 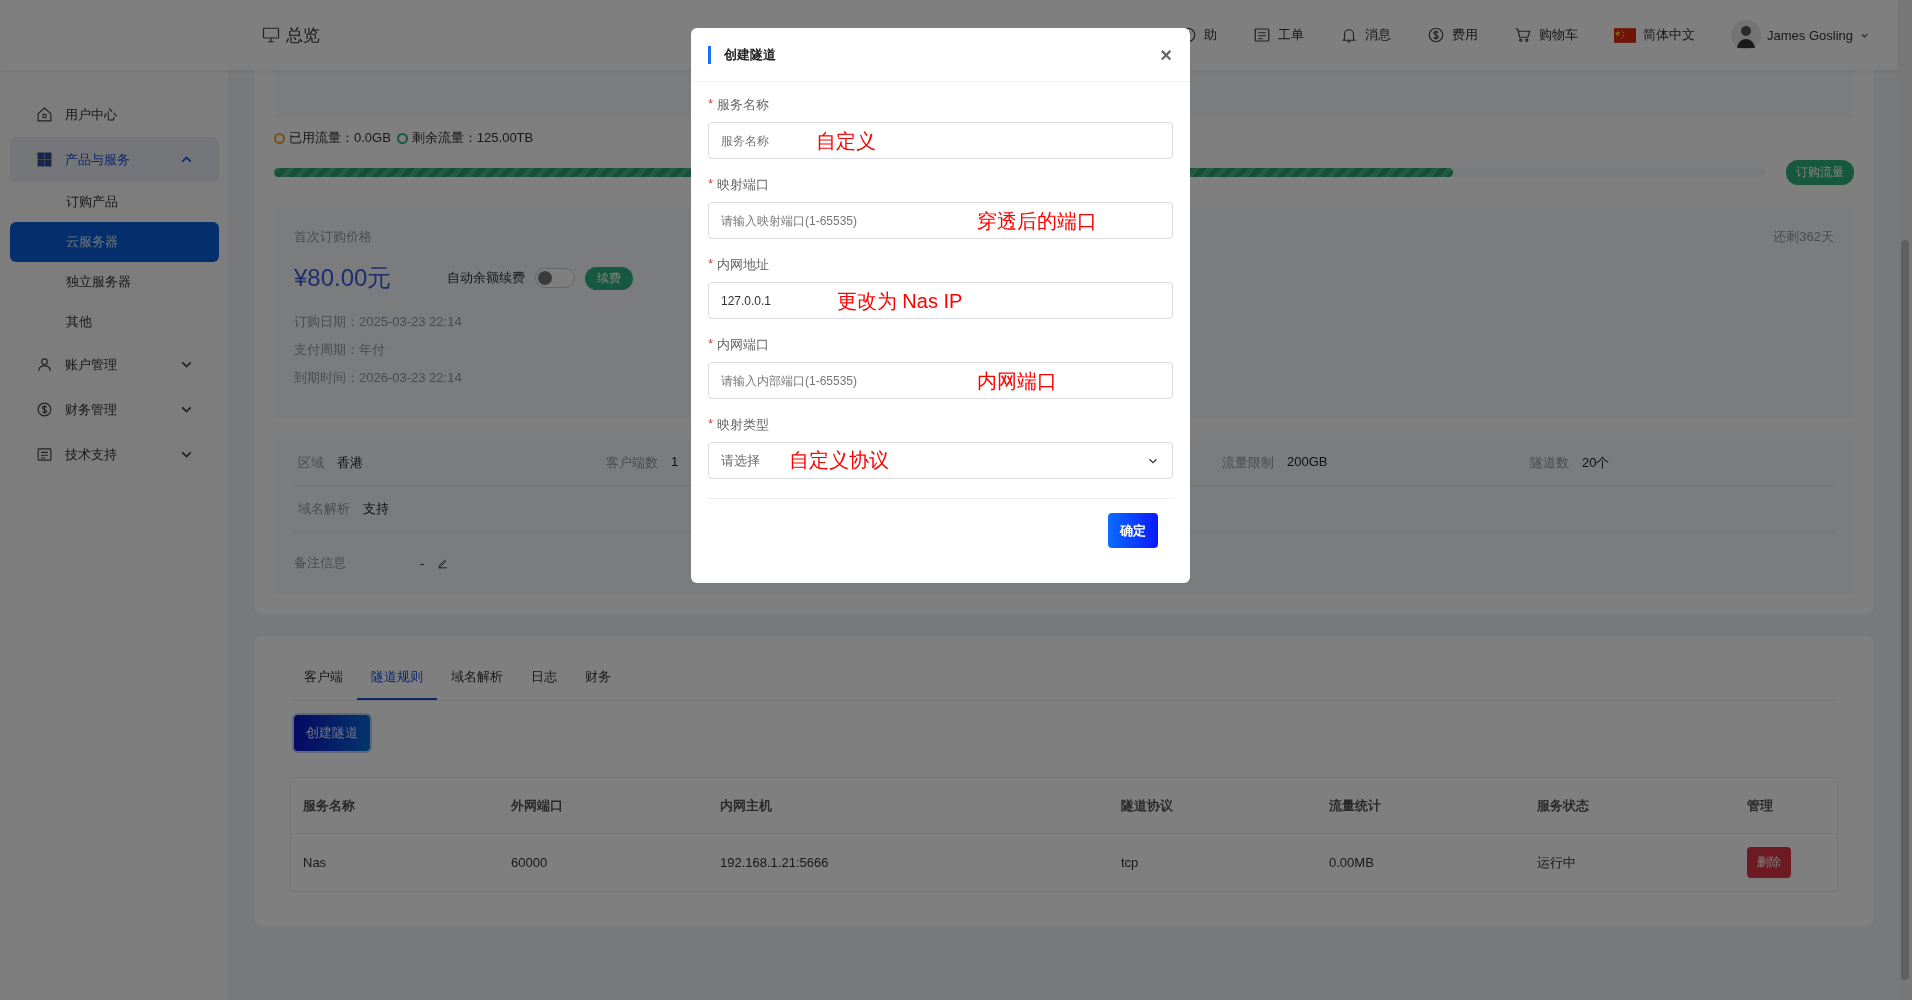 What do you see at coordinates (846, 141) in the screenshot?
I see `annotation-text: 自定义` at bounding box center [846, 141].